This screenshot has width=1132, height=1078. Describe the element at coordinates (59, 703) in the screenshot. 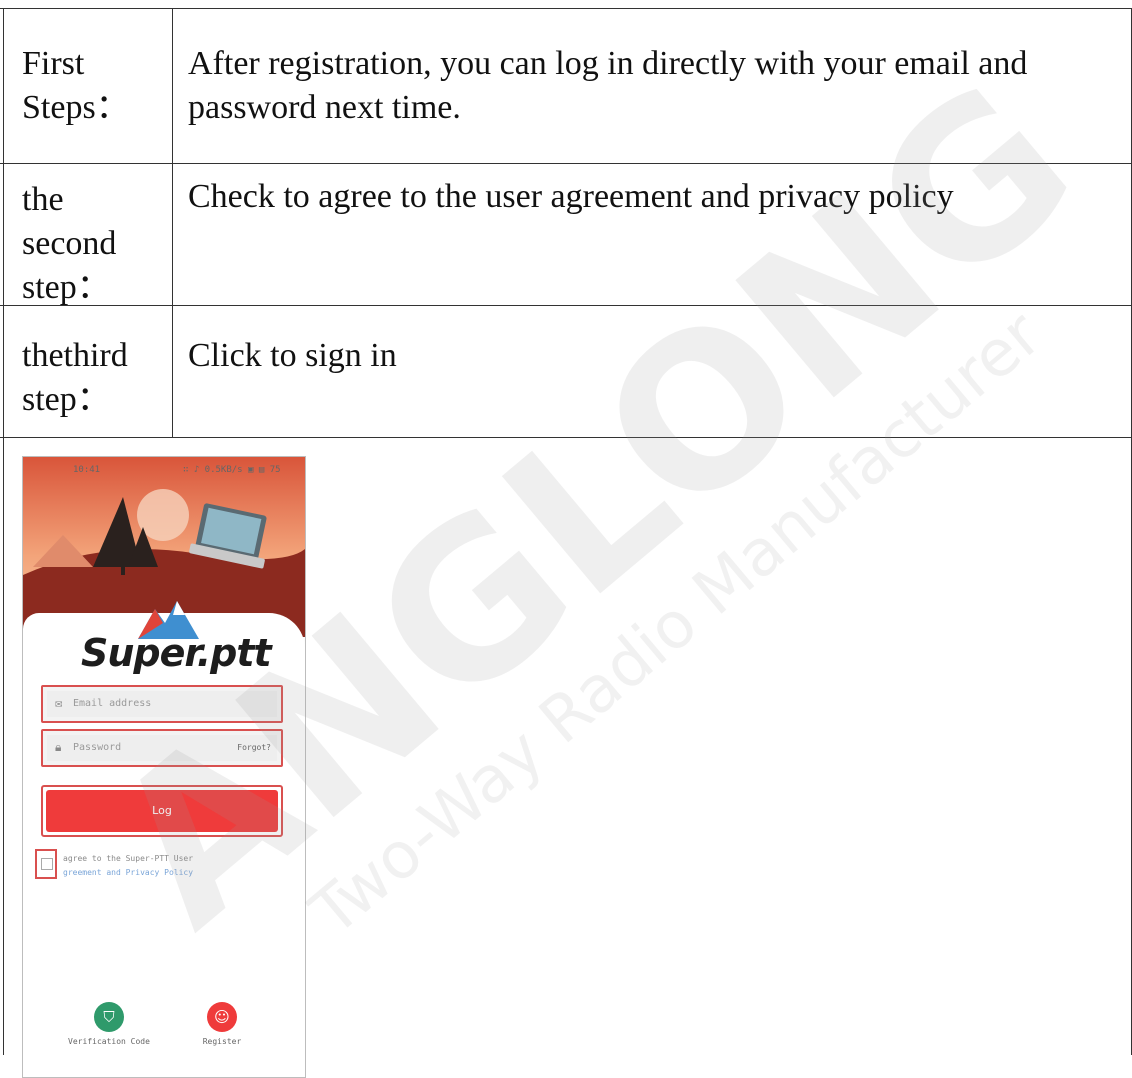

I see `mail-icon: ✉` at that location.